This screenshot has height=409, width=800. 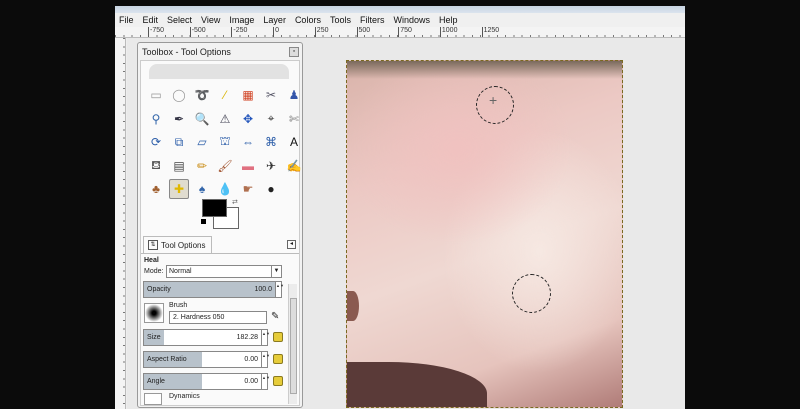 I want to click on blend-tool-icon: ▤, so click(x=179, y=166).